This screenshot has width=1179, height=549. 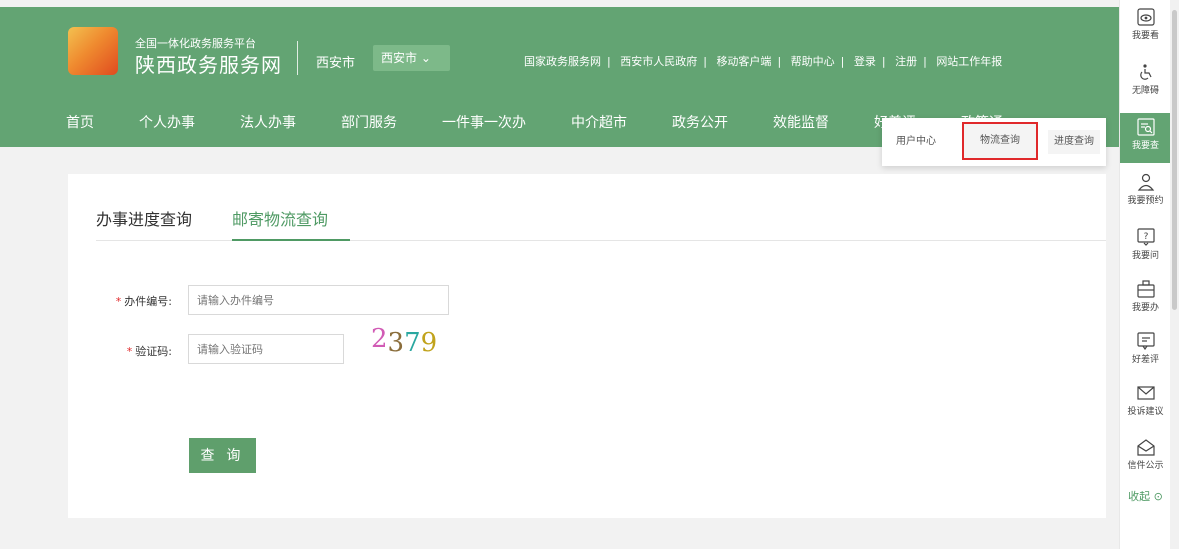 What do you see at coordinates (93, 51) in the screenshot?
I see `site-logo` at bounding box center [93, 51].